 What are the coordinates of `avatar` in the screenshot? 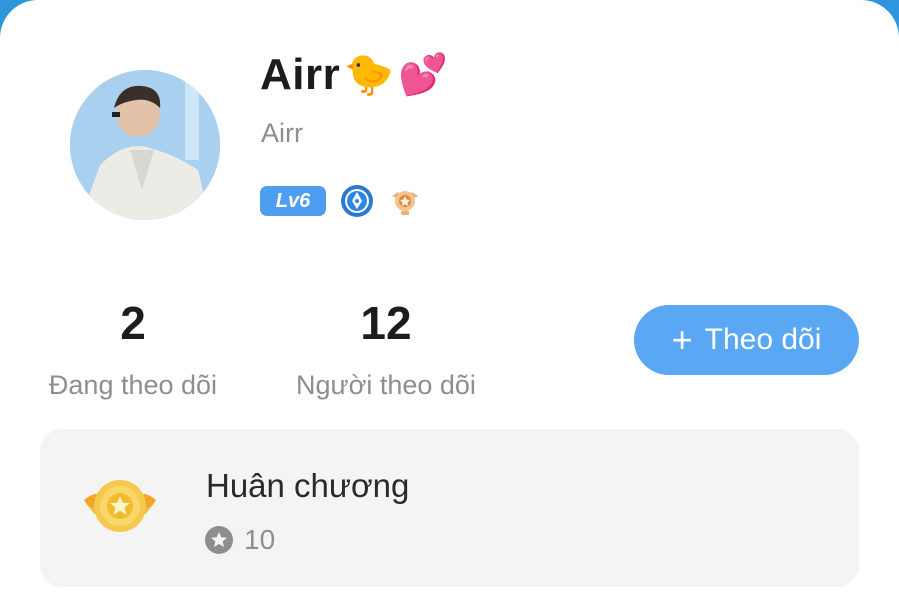 It's located at (145, 145).